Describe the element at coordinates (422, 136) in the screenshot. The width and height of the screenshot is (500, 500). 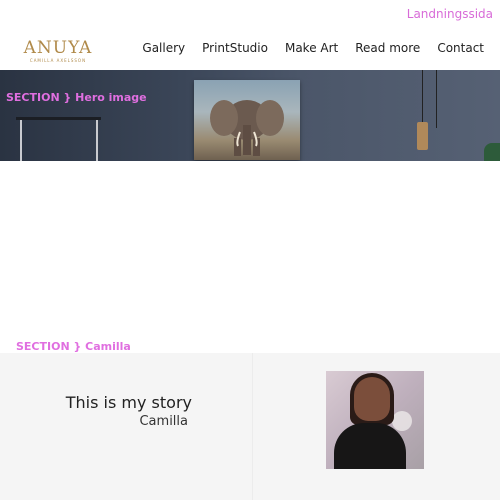
I see `pendant-lamp` at that location.